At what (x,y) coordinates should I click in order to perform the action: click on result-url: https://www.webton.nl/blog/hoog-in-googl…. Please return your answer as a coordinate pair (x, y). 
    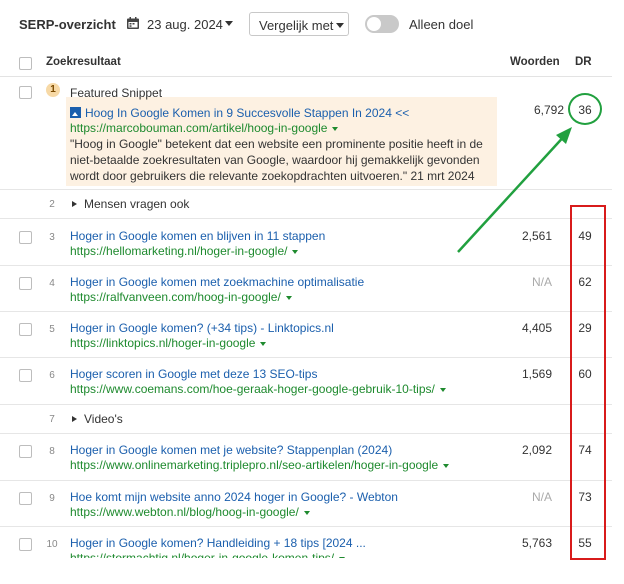
    Looking at the image, I should click on (190, 512).